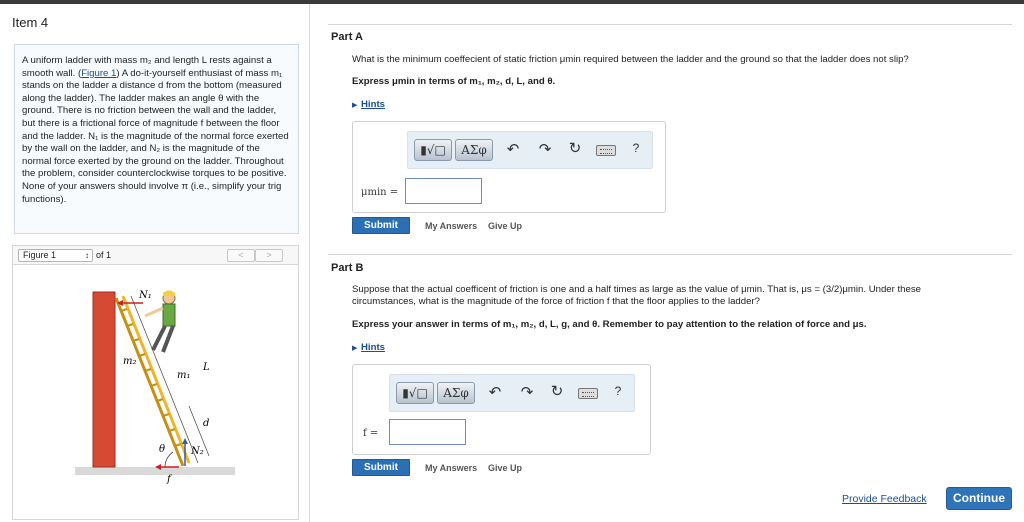  Describe the element at coordinates (184, 375) in the screenshot. I see `m1-label: m₁` at that location.